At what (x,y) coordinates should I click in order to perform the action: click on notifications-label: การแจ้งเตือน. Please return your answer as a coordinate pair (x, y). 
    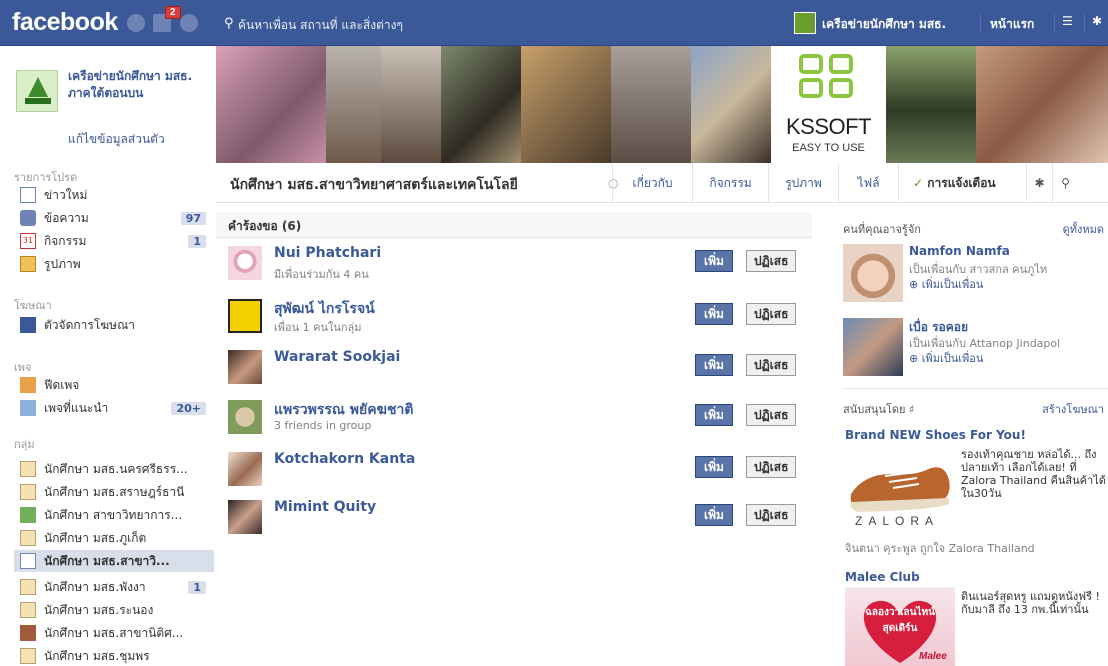
    Looking at the image, I should click on (961, 183).